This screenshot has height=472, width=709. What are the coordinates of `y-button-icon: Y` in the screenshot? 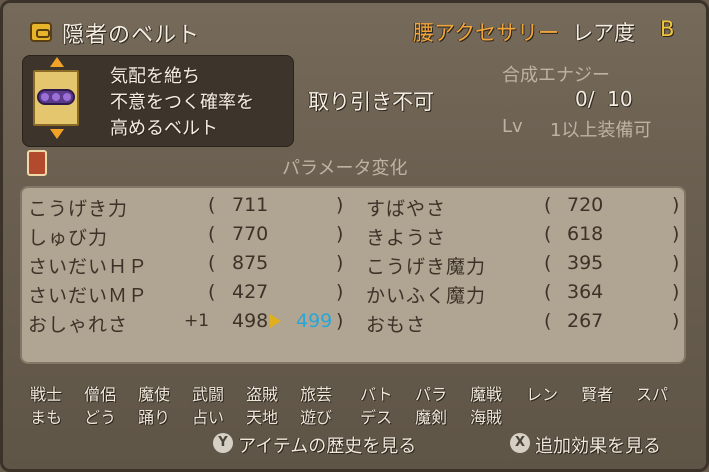 It's located at (223, 443).